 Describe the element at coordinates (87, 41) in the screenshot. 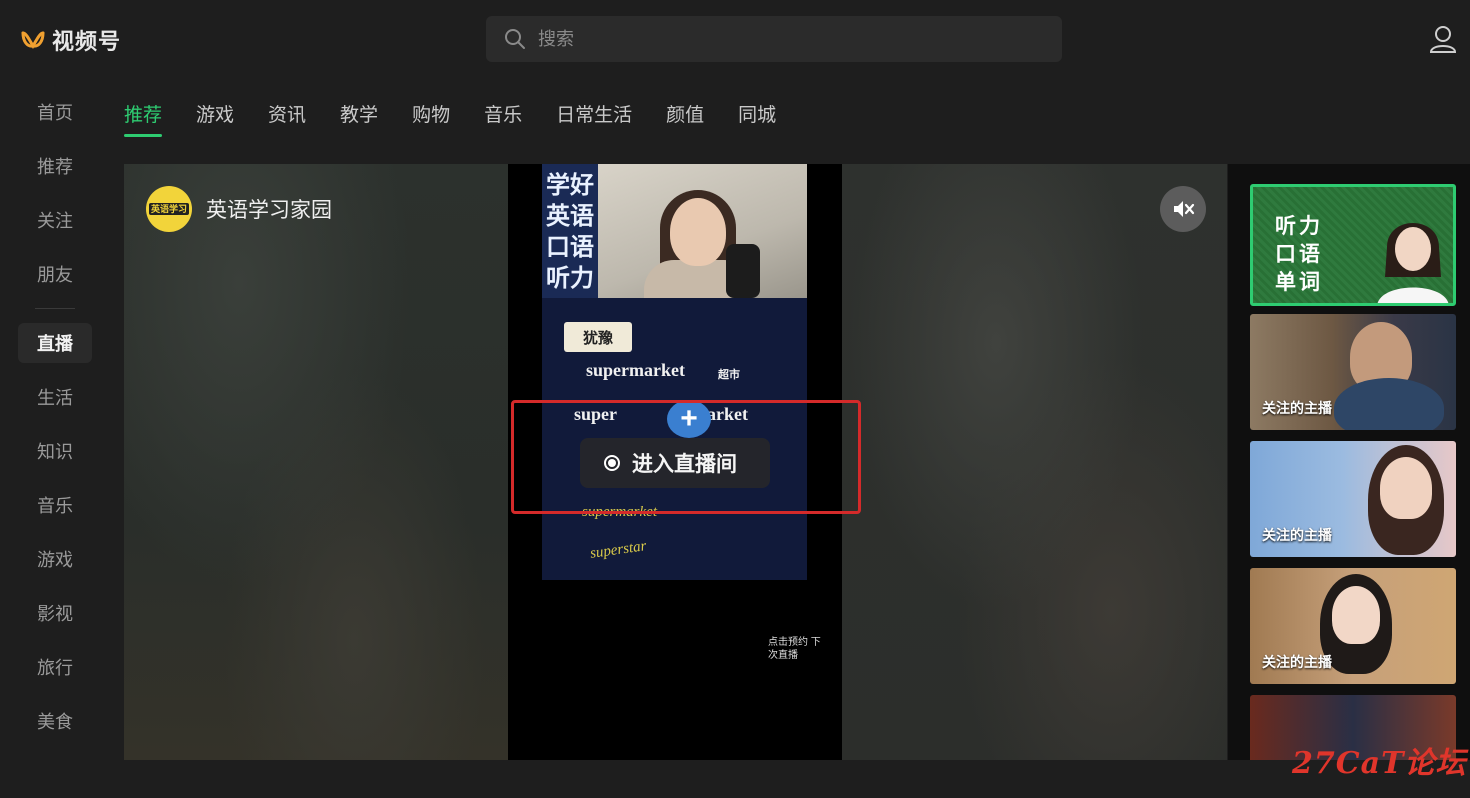

I see `app-title: 视频号` at that location.